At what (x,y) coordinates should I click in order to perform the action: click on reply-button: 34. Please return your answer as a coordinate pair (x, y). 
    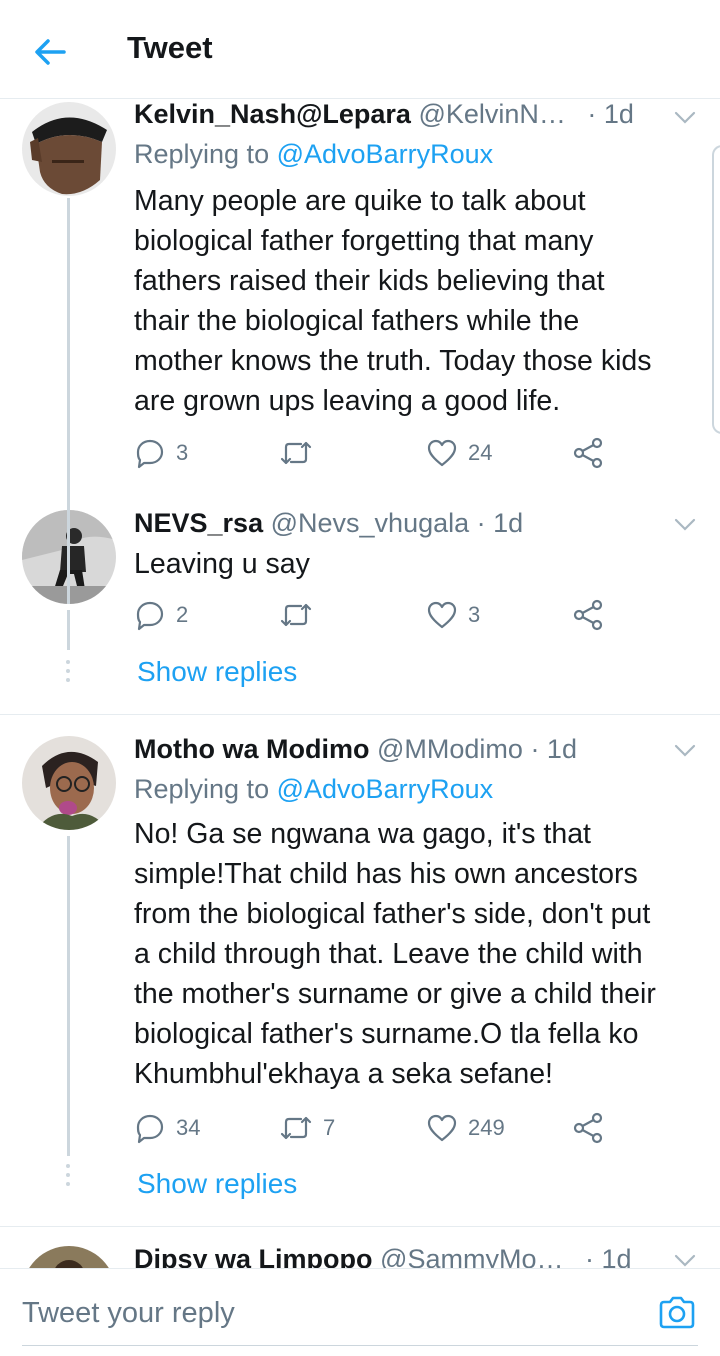
    Looking at the image, I should click on (167, 1128).